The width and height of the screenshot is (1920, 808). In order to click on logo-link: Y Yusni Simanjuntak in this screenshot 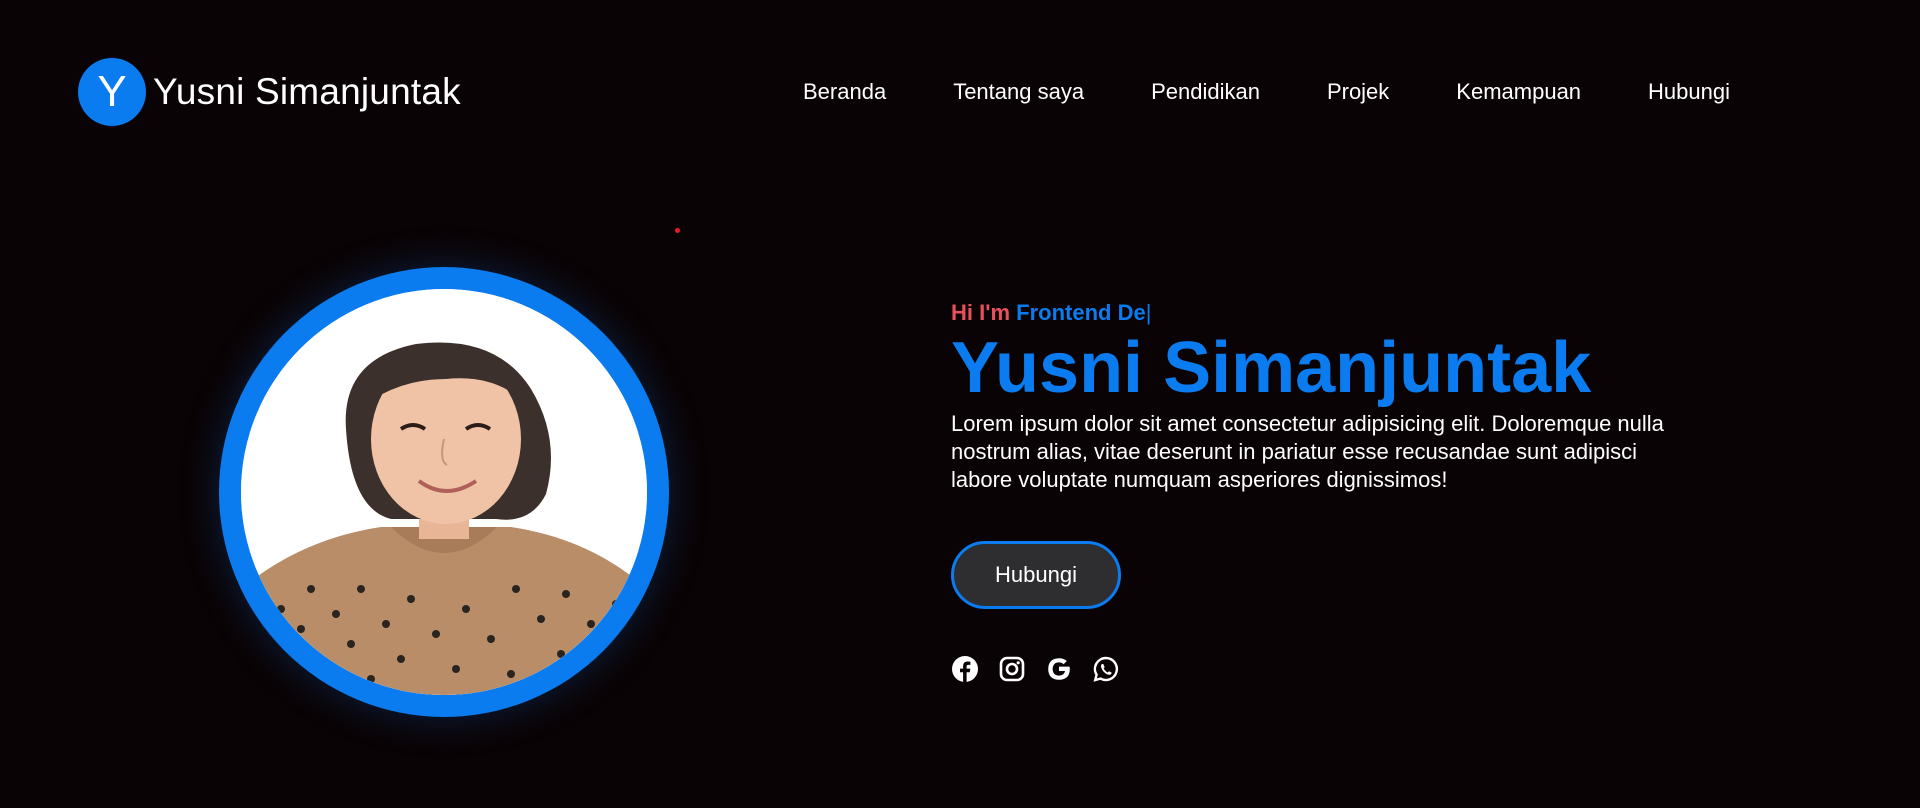, I will do `click(269, 92)`.